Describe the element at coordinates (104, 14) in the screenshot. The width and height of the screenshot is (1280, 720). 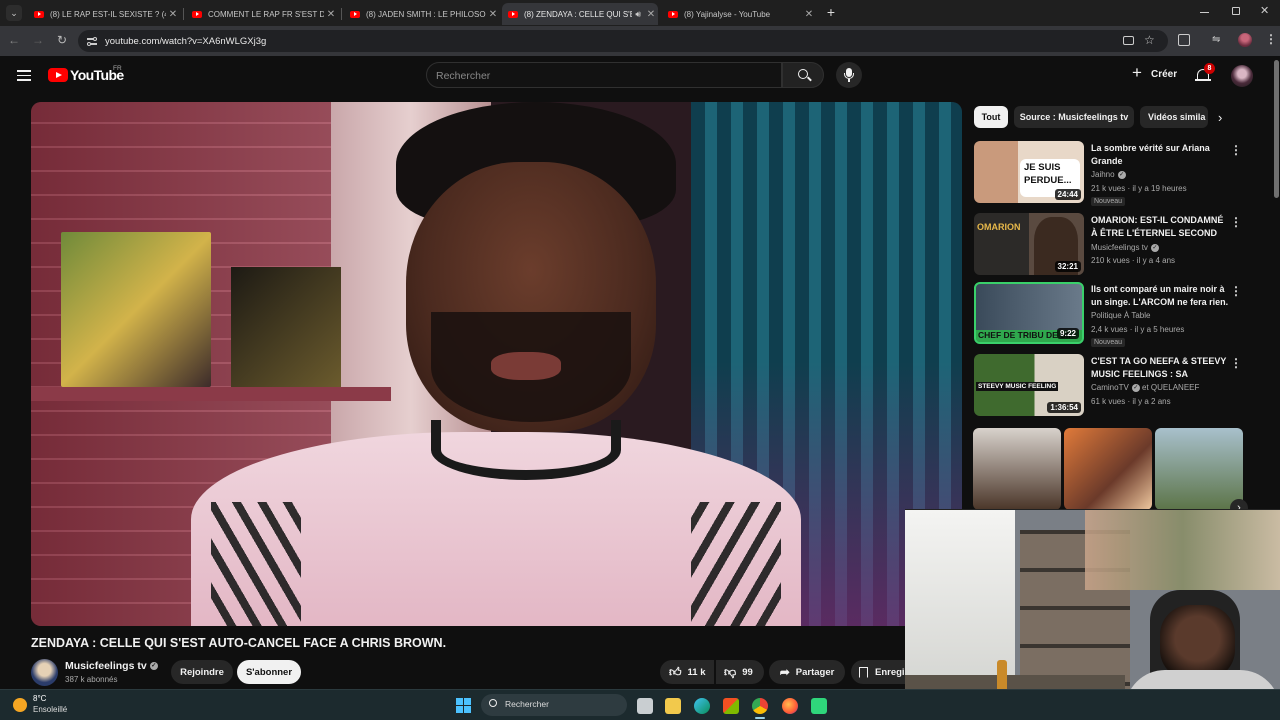
I see `browser-tab: (8) LE RAP EST-IL SEXISTE ? (4 F ✕` at that location.